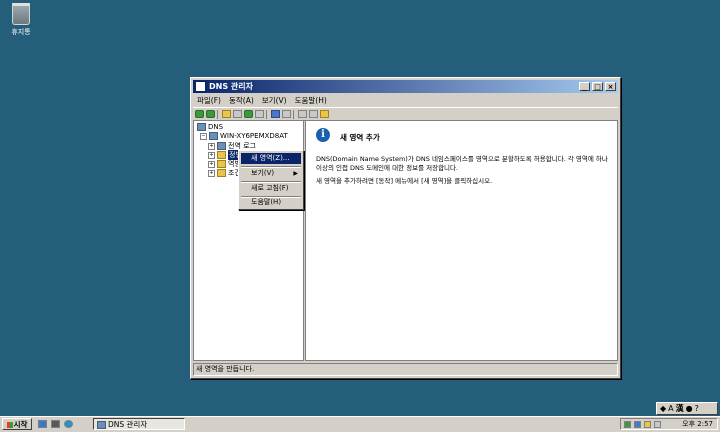 This screenshot has width=720, height=432. I want to click on network-icon, so click(637, 424).